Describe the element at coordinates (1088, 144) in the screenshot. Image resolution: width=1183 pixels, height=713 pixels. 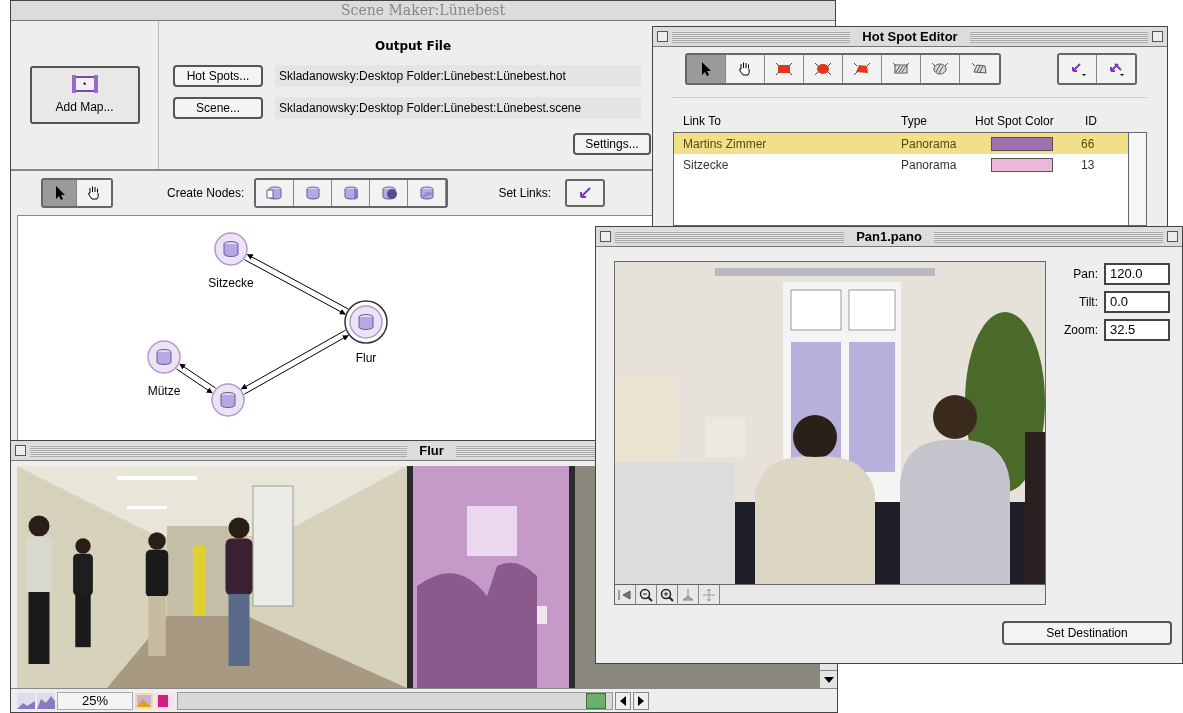
I see `hot-spot-id: 66` at that location.